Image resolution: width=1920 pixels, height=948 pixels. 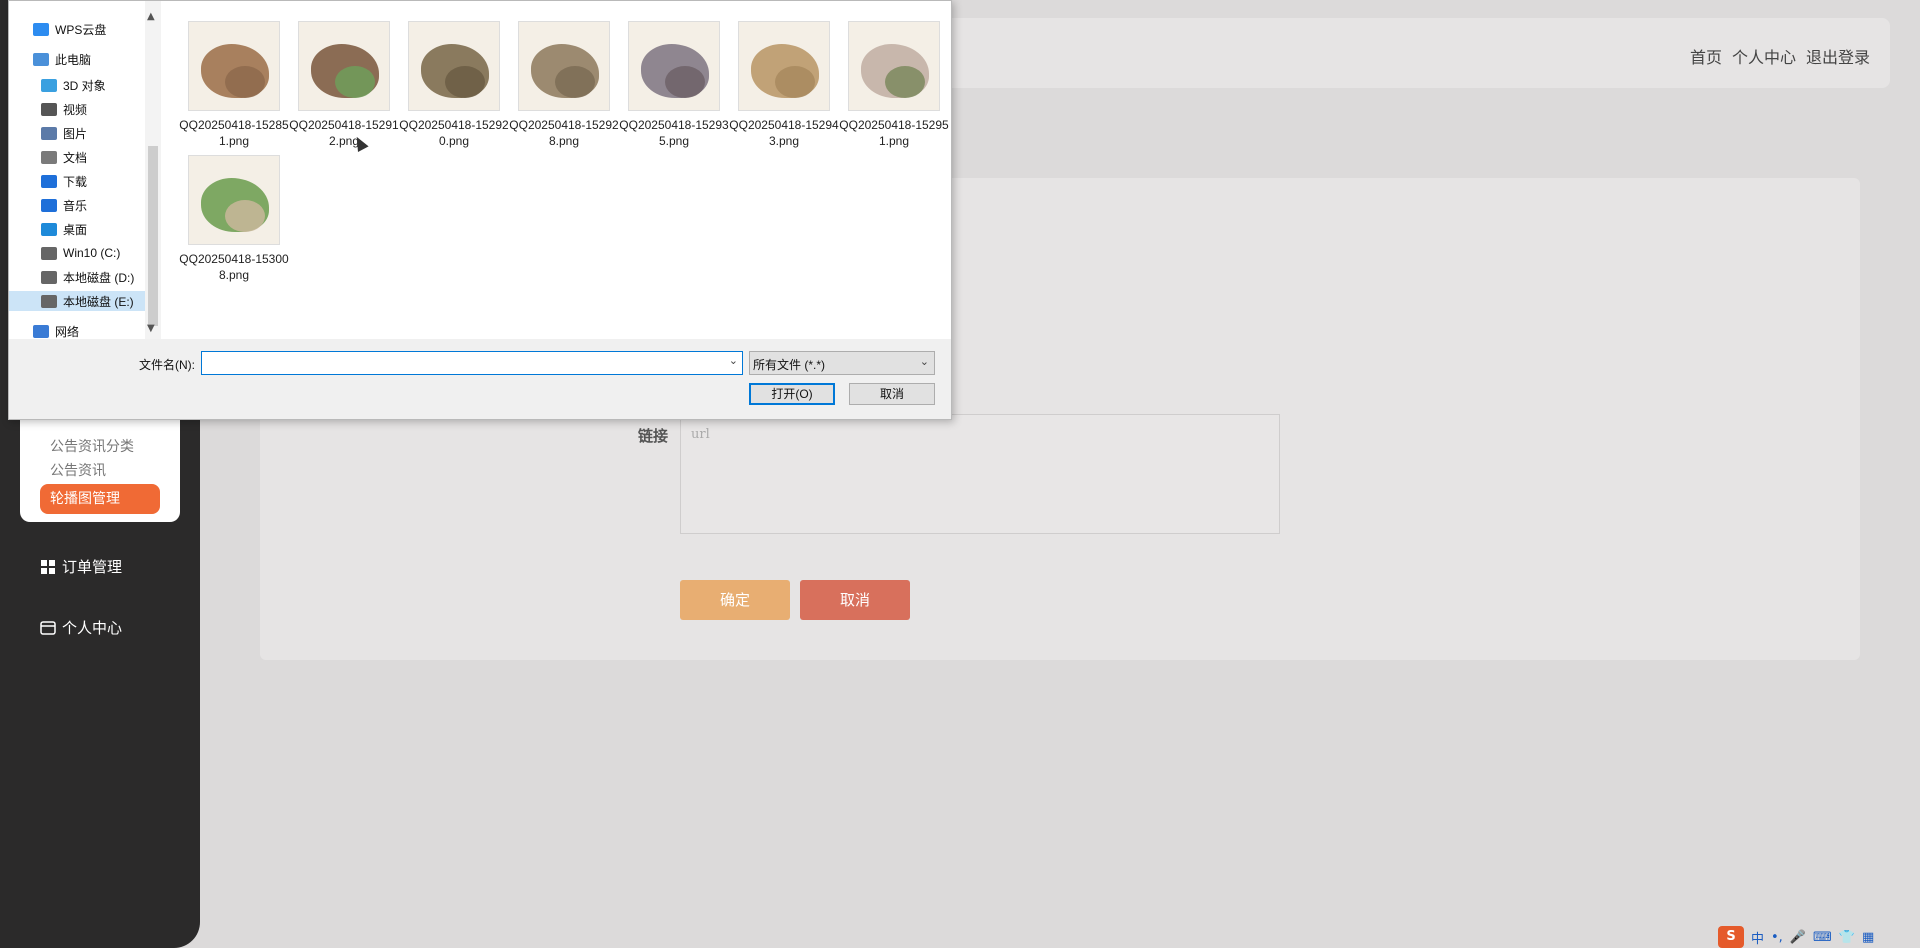 I want to click on ime-mode-label: 中, so click(x=1757, y=937).